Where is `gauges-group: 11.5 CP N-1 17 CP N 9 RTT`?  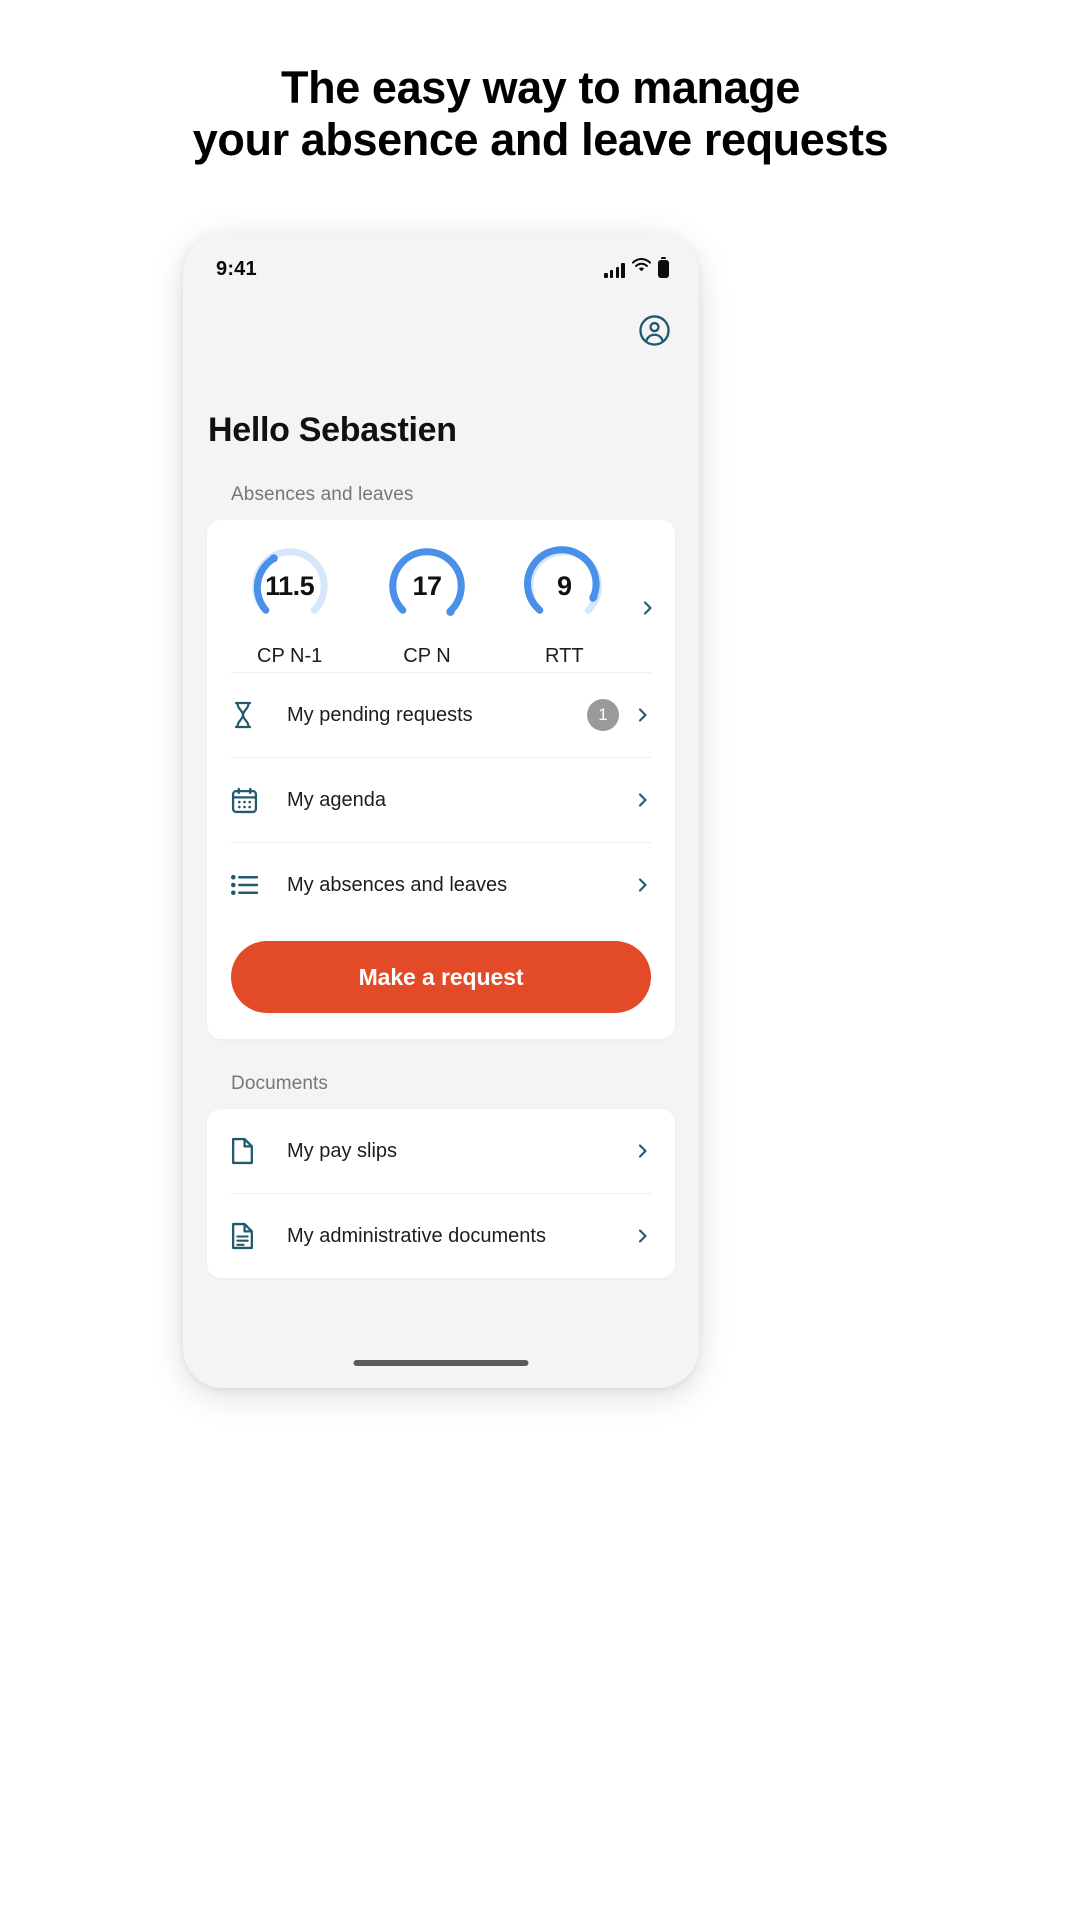 gauges-group: 11.5 CP N-1 17 CP N 9 RTT is located at coordinates (427, 605).